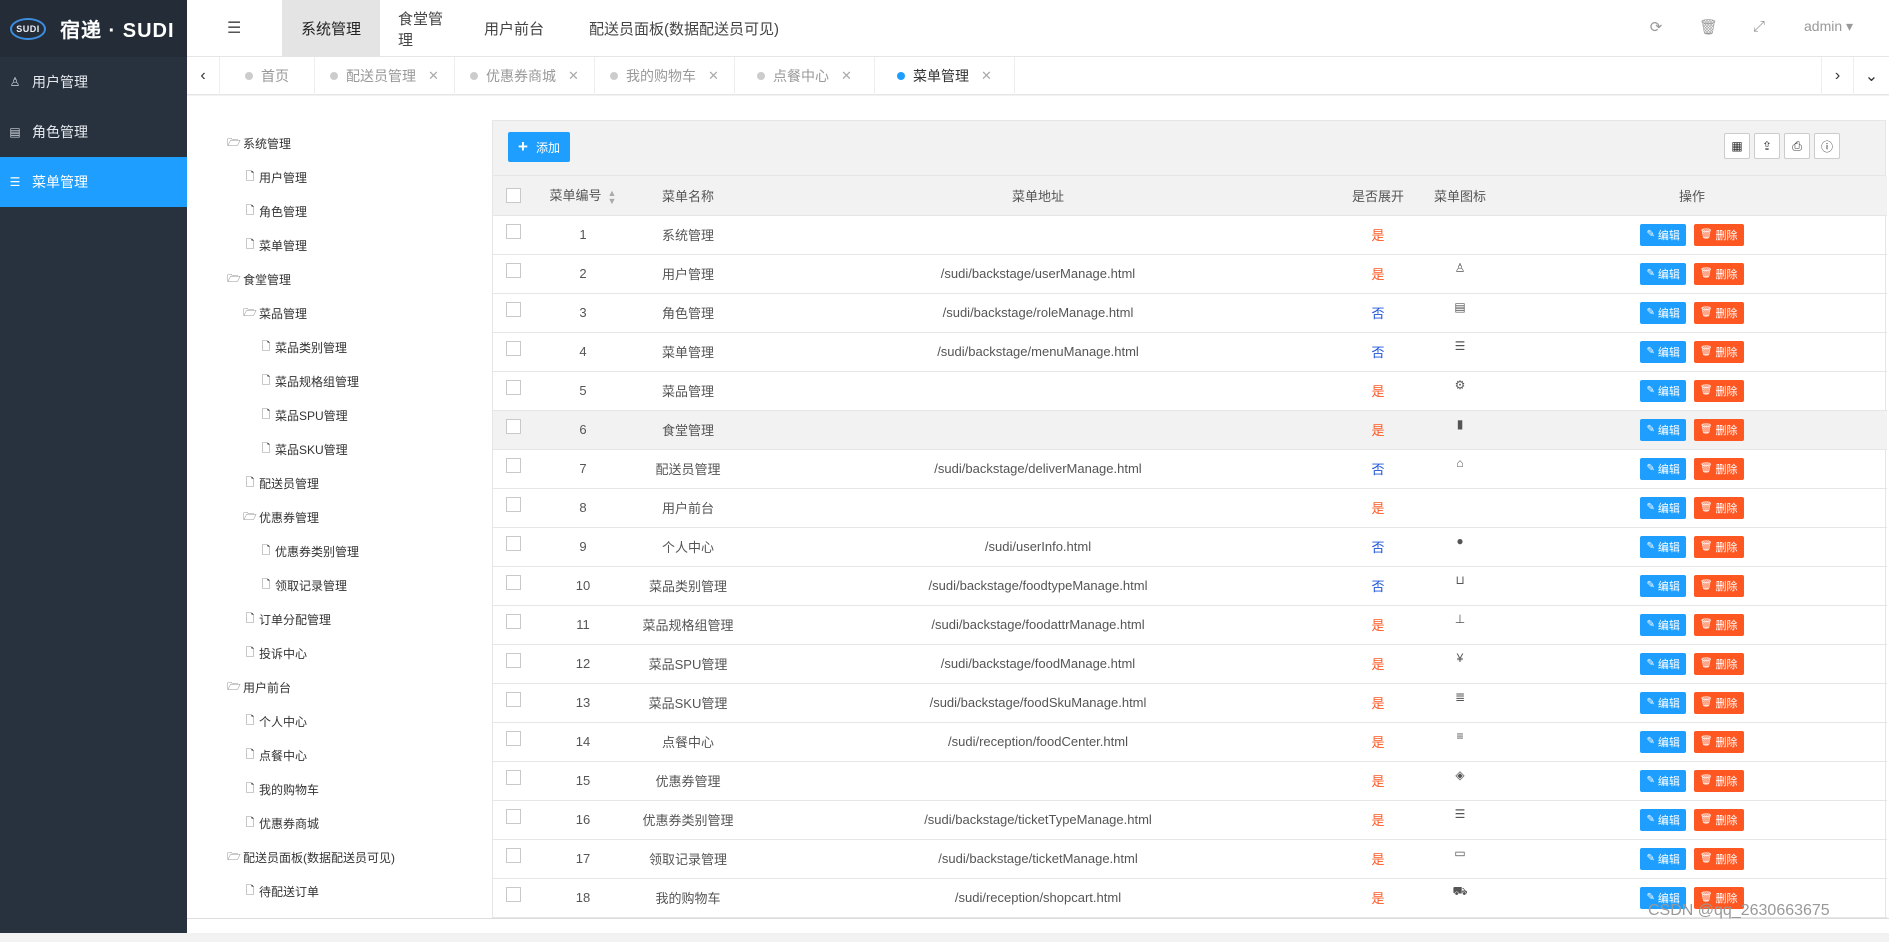 The width and height of the screenshot is (1889, 942). I want to click on tree-node: 🗋 菜品SKU管理, so click(352, 449).